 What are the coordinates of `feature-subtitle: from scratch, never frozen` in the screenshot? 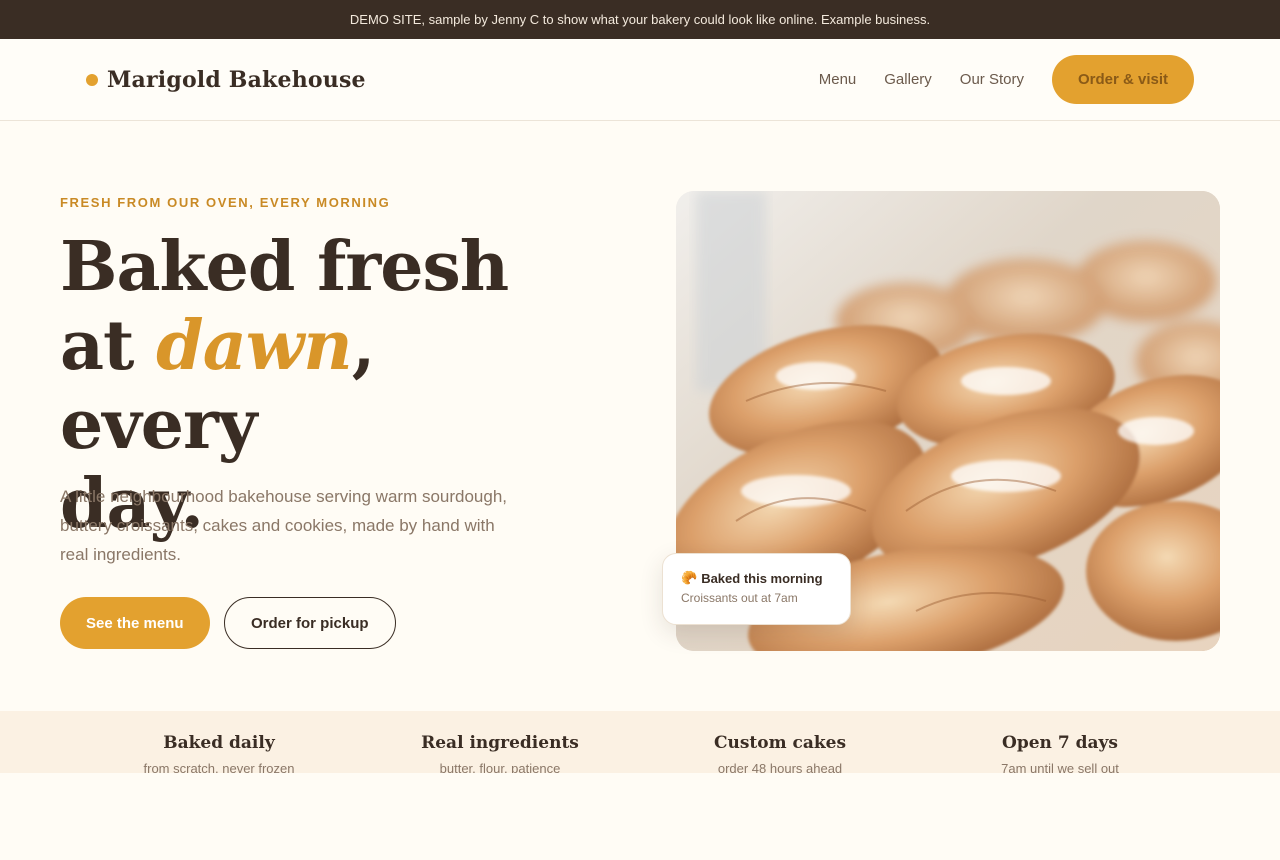 It's located at (219, 767).